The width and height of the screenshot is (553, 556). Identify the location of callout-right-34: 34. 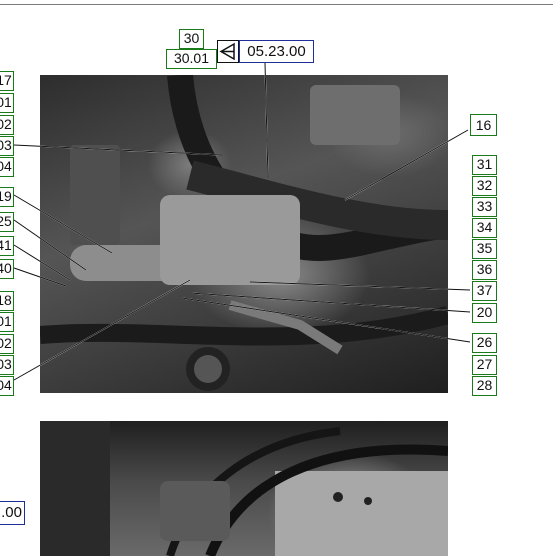
(484, 228).